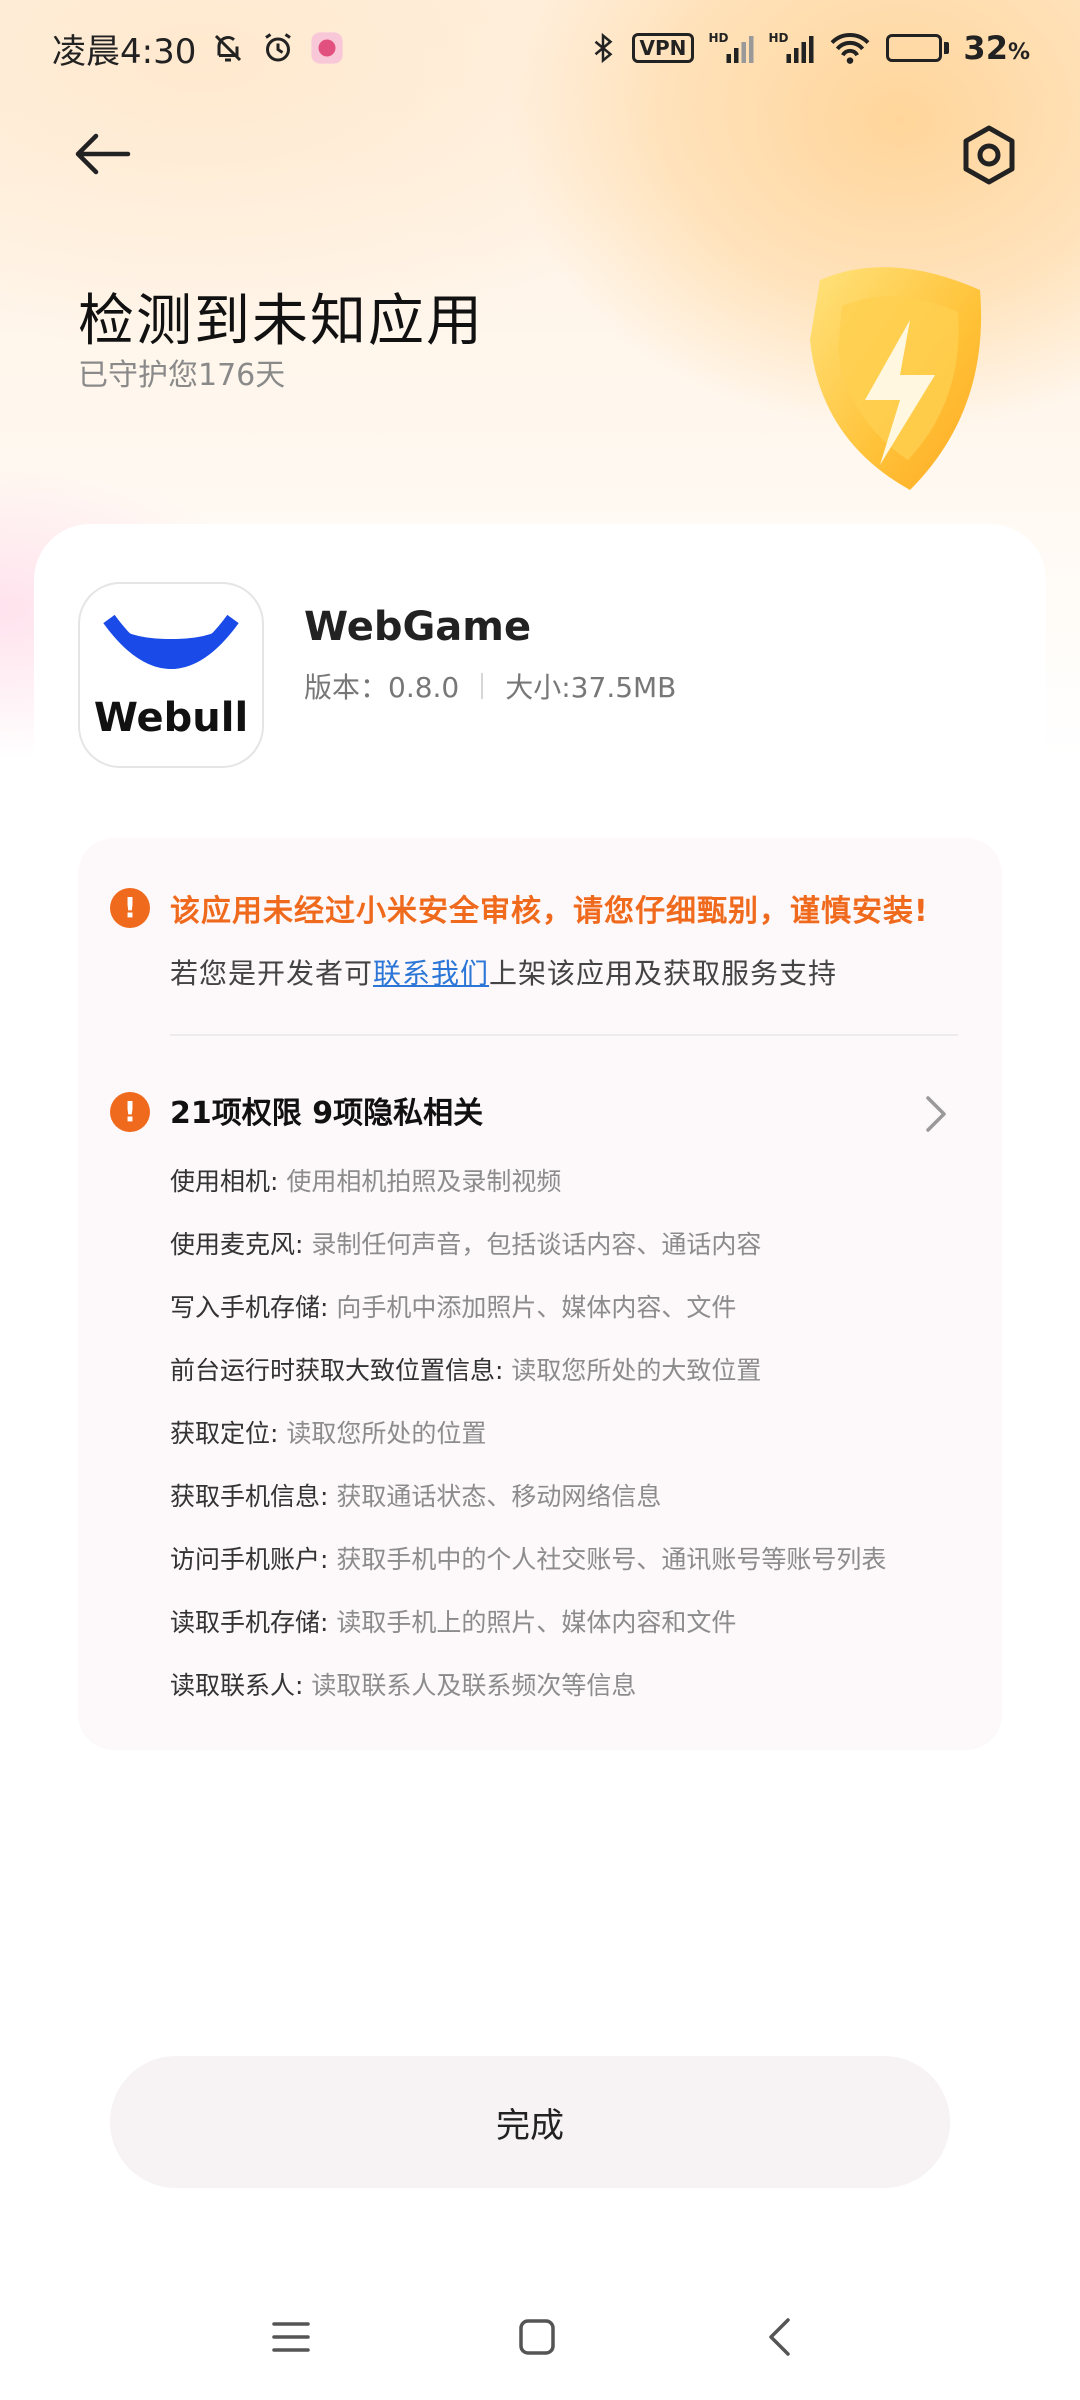 The image size is (1080, 2400). What do you see at coordinates (453, 1622) in the screenshot?
I see `permission-item: 读取手机存储: 读取手机上的照片、媒体内容和文件` at bounding box center [453, 1622].